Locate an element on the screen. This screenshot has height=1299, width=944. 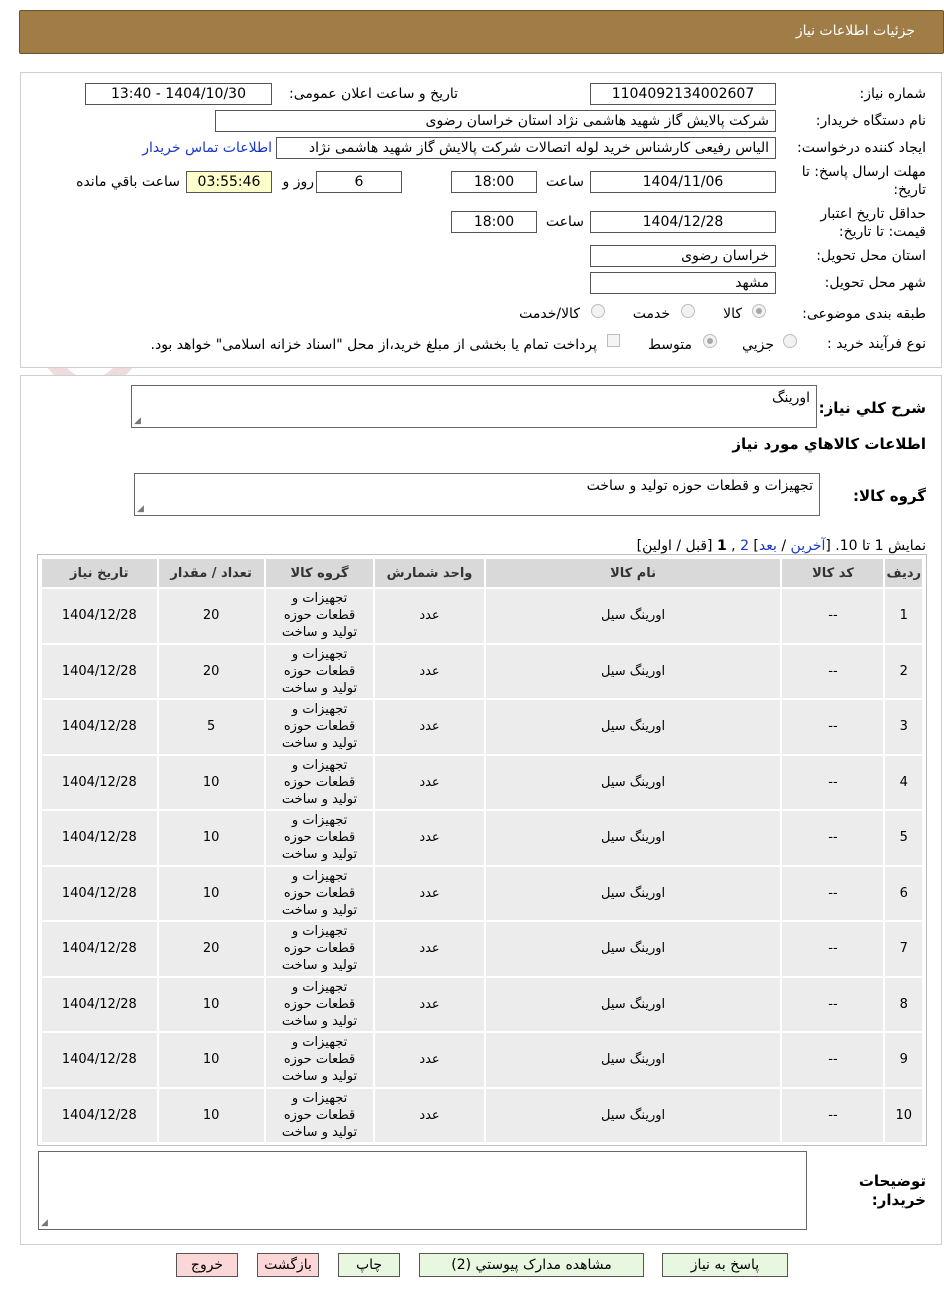
category-service-label: خدمت is located at coordinates (651, 314).